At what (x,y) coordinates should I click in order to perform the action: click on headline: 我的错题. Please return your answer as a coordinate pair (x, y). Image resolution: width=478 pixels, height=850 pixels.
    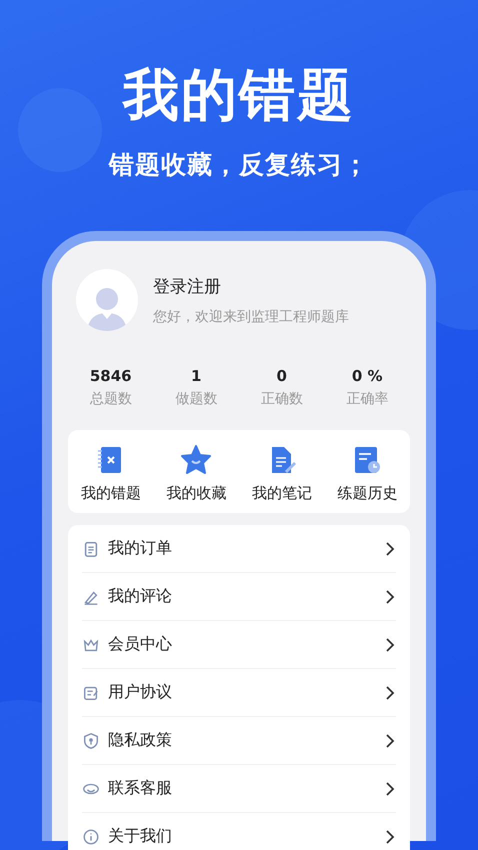
    Looking at the image, I should click on (239, 96).